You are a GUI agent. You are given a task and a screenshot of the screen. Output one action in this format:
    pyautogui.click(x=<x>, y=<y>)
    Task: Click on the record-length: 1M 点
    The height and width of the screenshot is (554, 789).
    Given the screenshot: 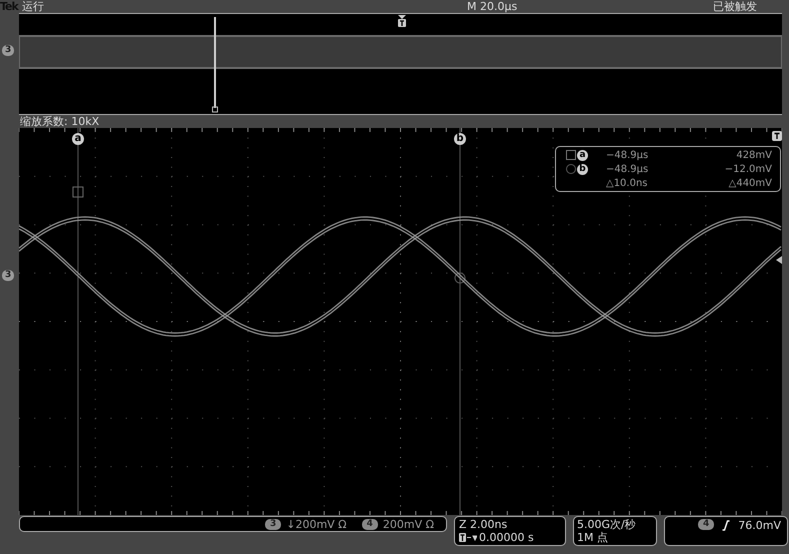 What is the action you would take?
    pyautogui.click(x=593, y=537)
    